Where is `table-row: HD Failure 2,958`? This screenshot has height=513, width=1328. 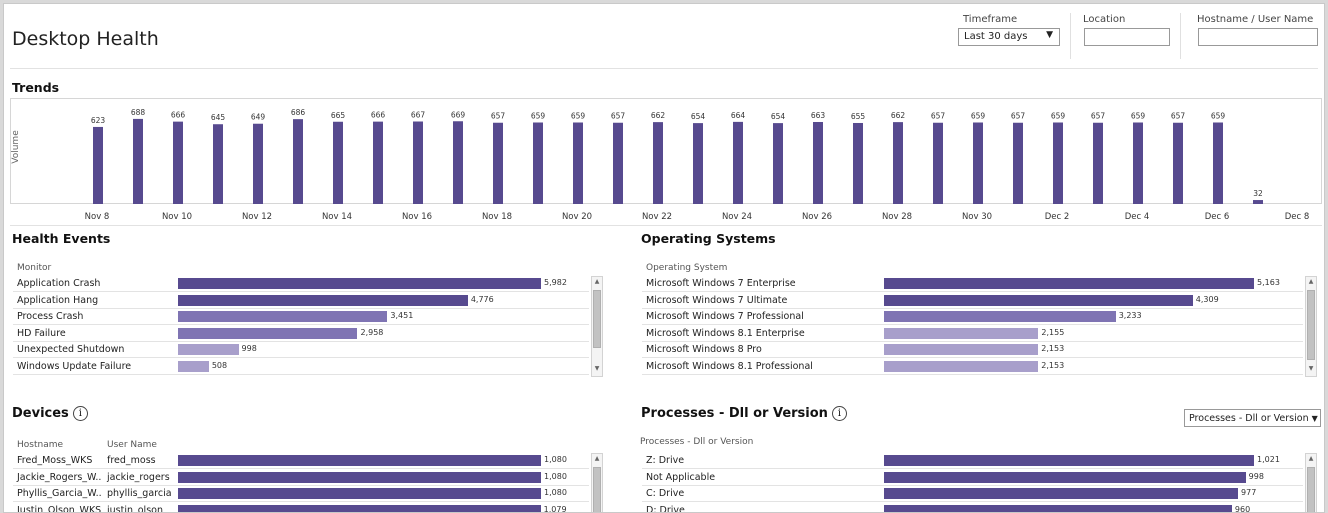
table-row: HD Failure 2,958 is located at coordinates (301, 334).